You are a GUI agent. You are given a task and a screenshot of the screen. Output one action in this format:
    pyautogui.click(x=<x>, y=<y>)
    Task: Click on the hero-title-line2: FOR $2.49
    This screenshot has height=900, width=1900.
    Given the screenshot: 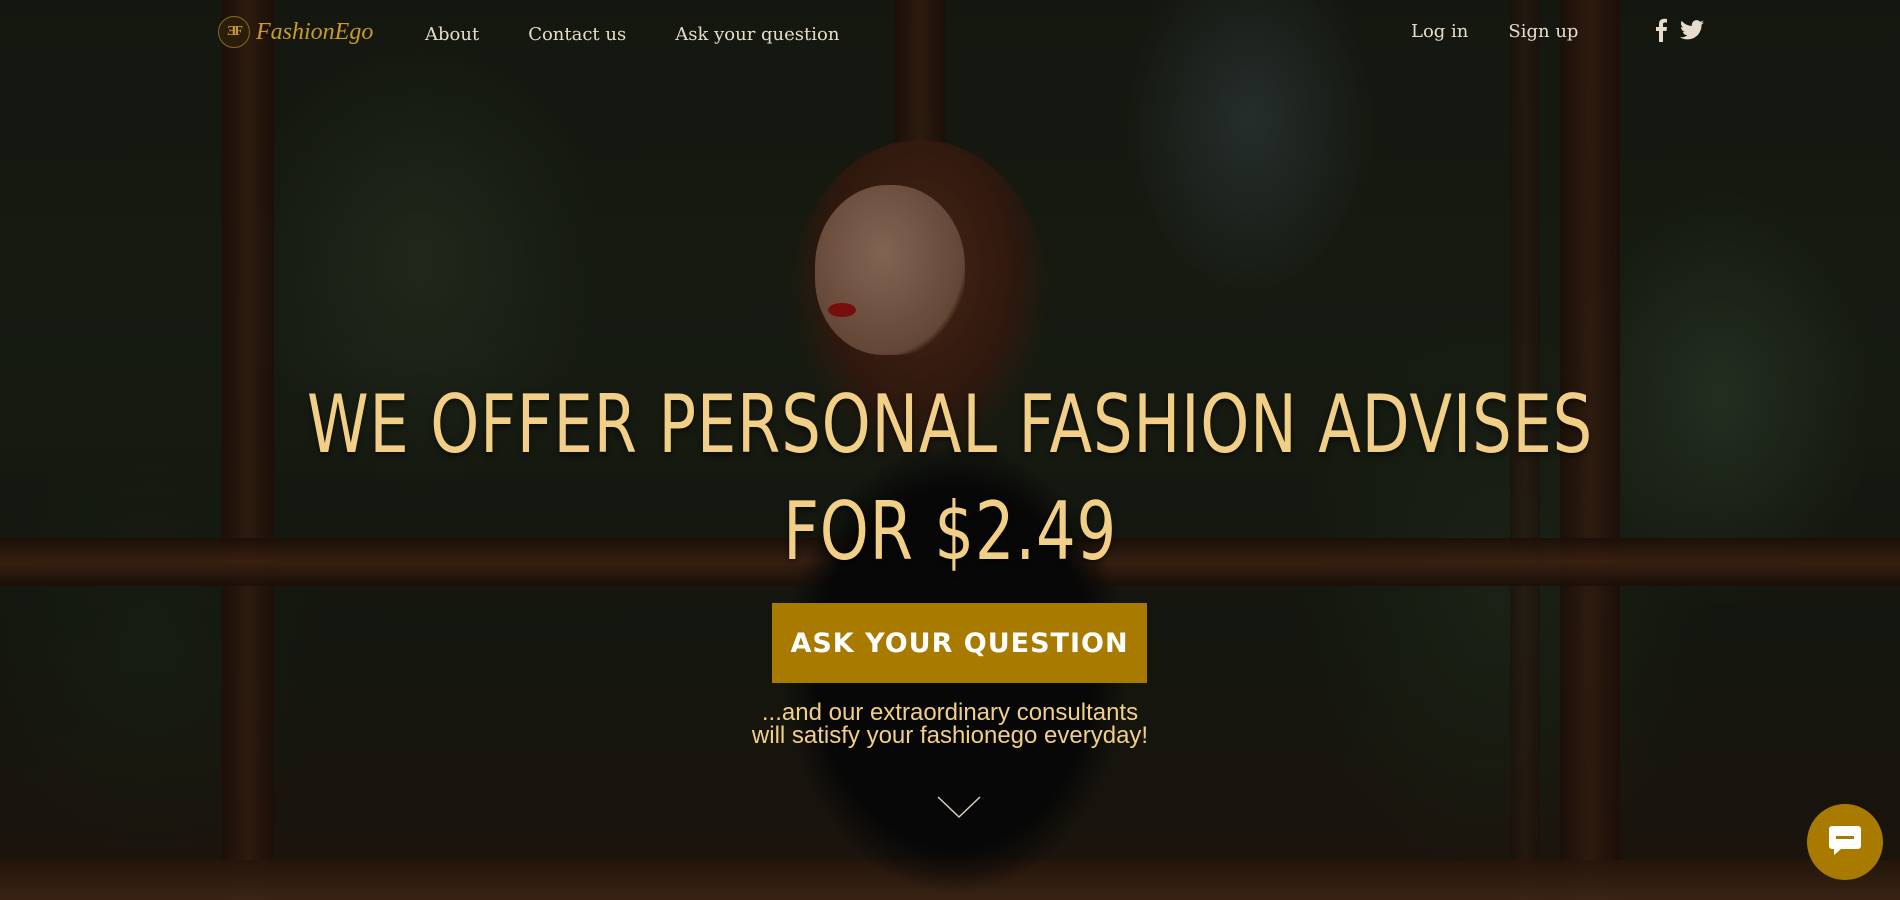 What is the action you would take?
    pyautogui.click(x=950, y=531)
    